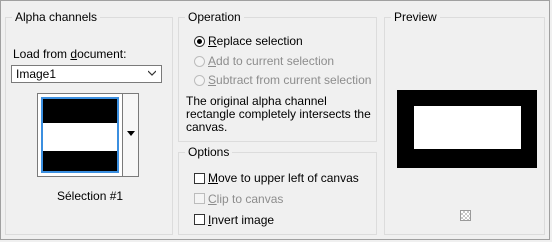  I want to click on chevron-down-icon, so click(152, 73).